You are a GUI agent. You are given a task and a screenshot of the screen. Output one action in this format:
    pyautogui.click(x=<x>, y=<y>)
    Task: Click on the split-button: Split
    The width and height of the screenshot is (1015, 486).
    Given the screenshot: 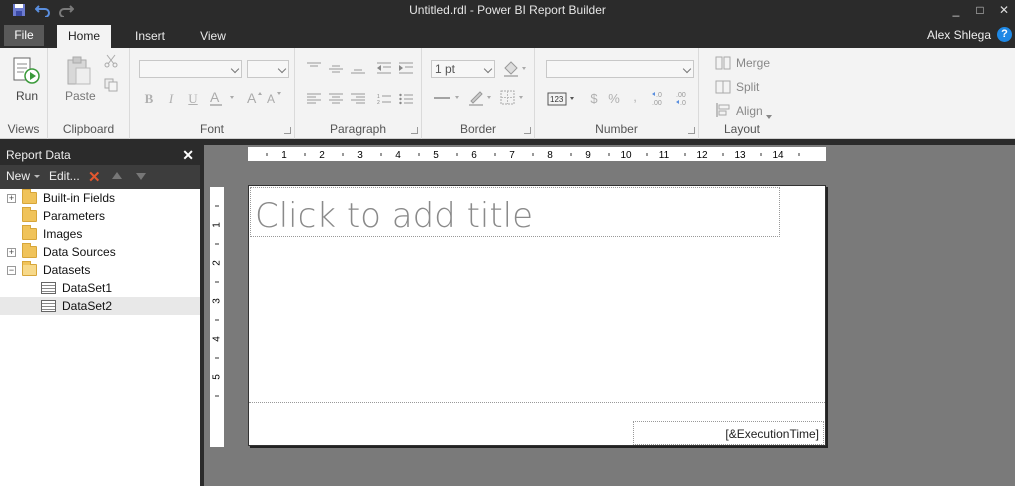 What is the action you would take?
    pyautogui.click(x=747, y=87)
    